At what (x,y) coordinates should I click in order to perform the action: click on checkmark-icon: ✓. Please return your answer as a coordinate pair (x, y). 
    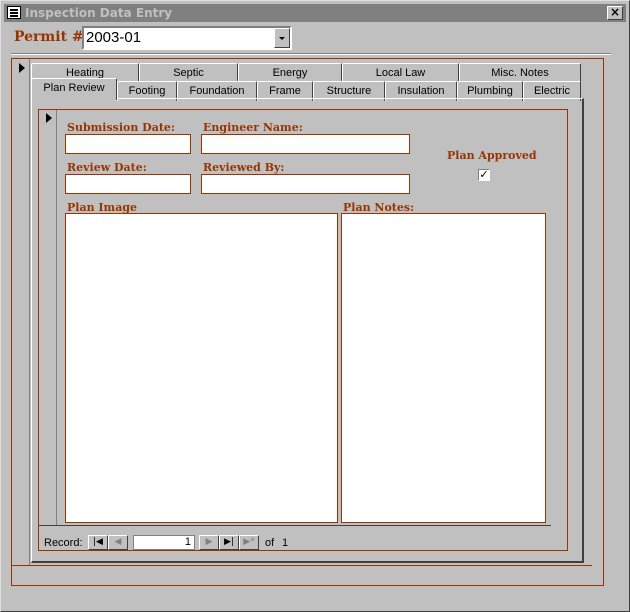
    Looking at the image, I should click on (484, 174).